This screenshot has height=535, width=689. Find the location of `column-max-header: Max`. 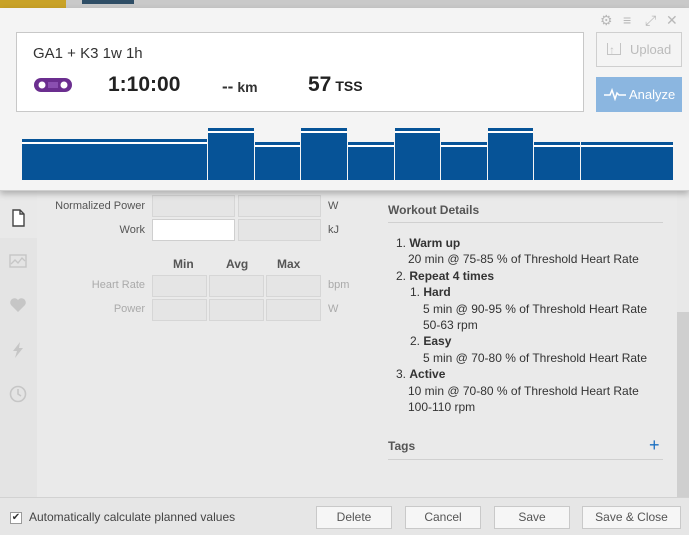

column-max-header: Max is located at coordinates (289, 264).